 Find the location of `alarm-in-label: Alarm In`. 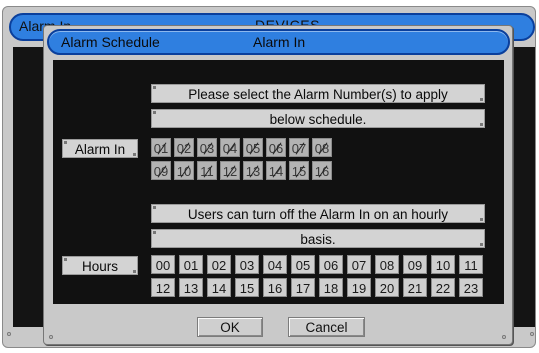

alarm-in-label: Alarm In is located at coordinates (100, 148).